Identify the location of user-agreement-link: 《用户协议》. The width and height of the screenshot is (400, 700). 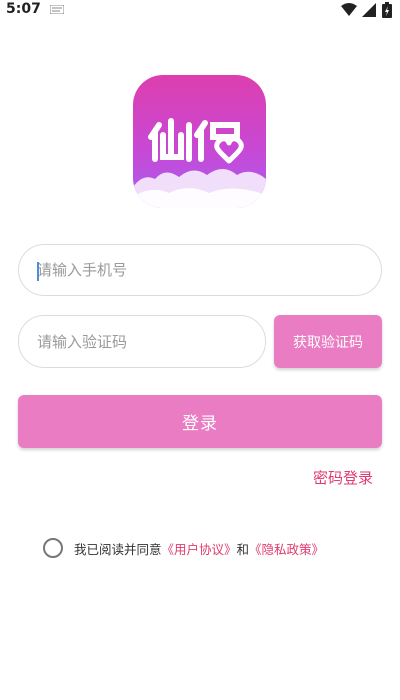
(199, 548).